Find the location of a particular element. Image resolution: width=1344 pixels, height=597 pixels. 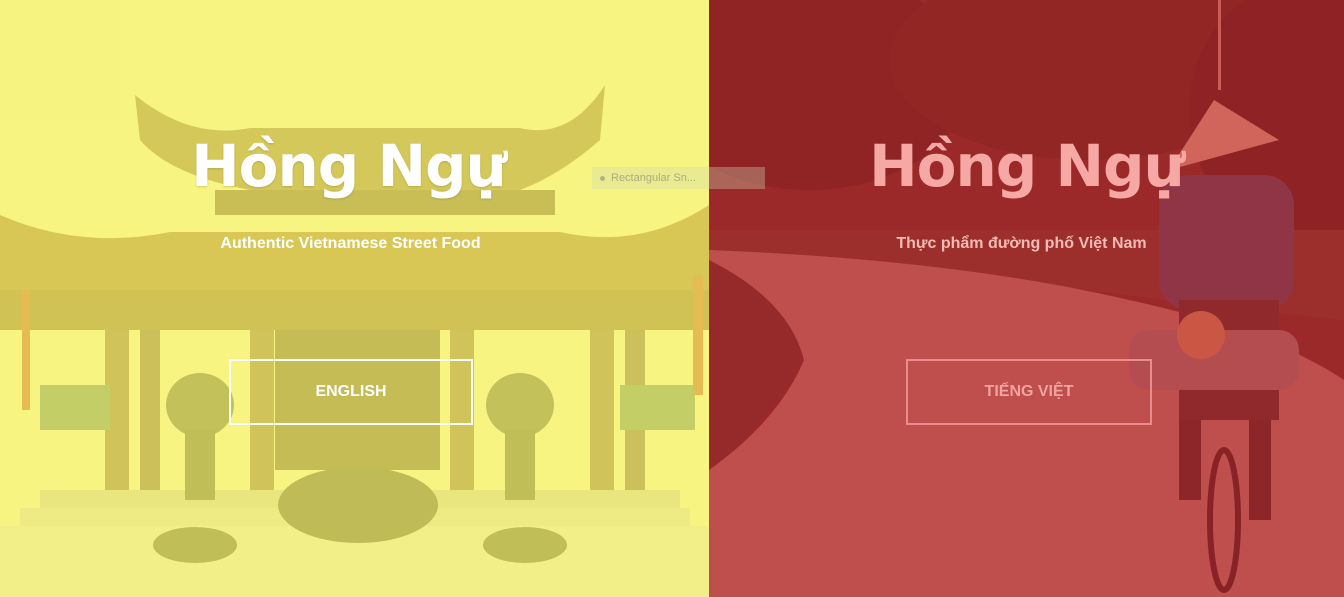

english-title: Hồng Ngự is located at coordinates (349, 166).